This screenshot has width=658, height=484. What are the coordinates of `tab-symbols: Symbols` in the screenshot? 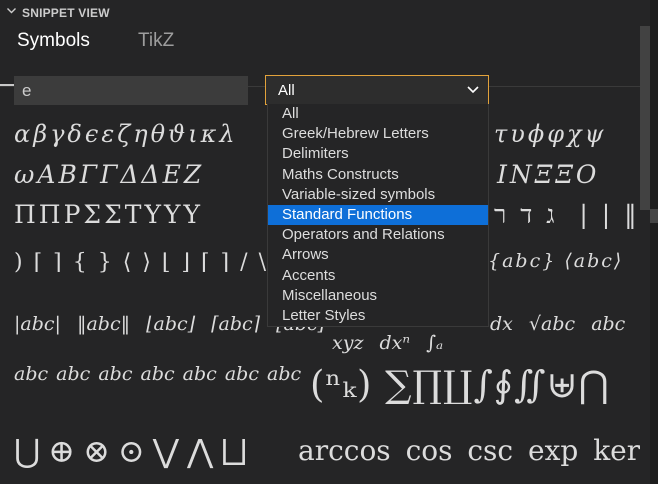 It's located at (53, 41).